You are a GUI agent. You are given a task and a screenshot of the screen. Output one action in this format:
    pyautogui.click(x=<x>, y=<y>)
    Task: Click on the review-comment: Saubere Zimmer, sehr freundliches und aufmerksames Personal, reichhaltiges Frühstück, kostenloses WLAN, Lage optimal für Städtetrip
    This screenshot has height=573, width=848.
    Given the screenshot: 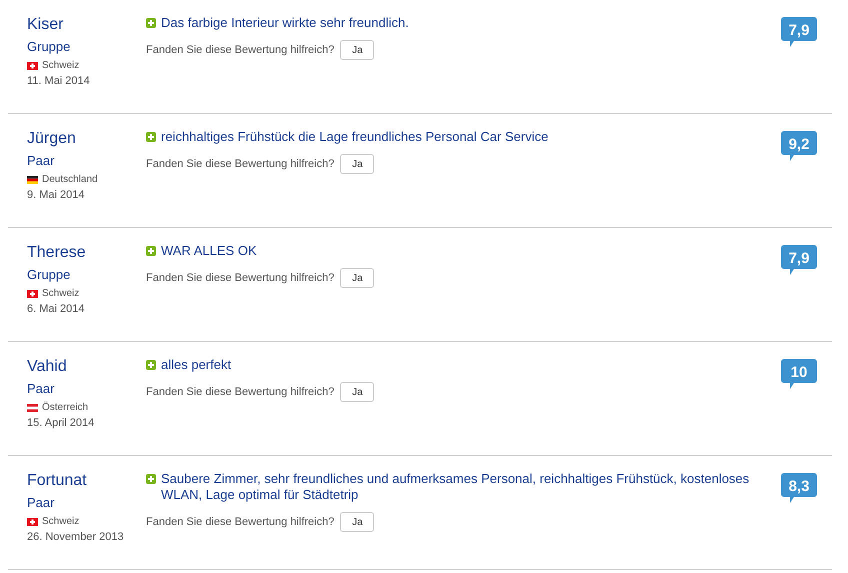 What is the action you would take?
    pyautogui.click(x=455, y=487)
    